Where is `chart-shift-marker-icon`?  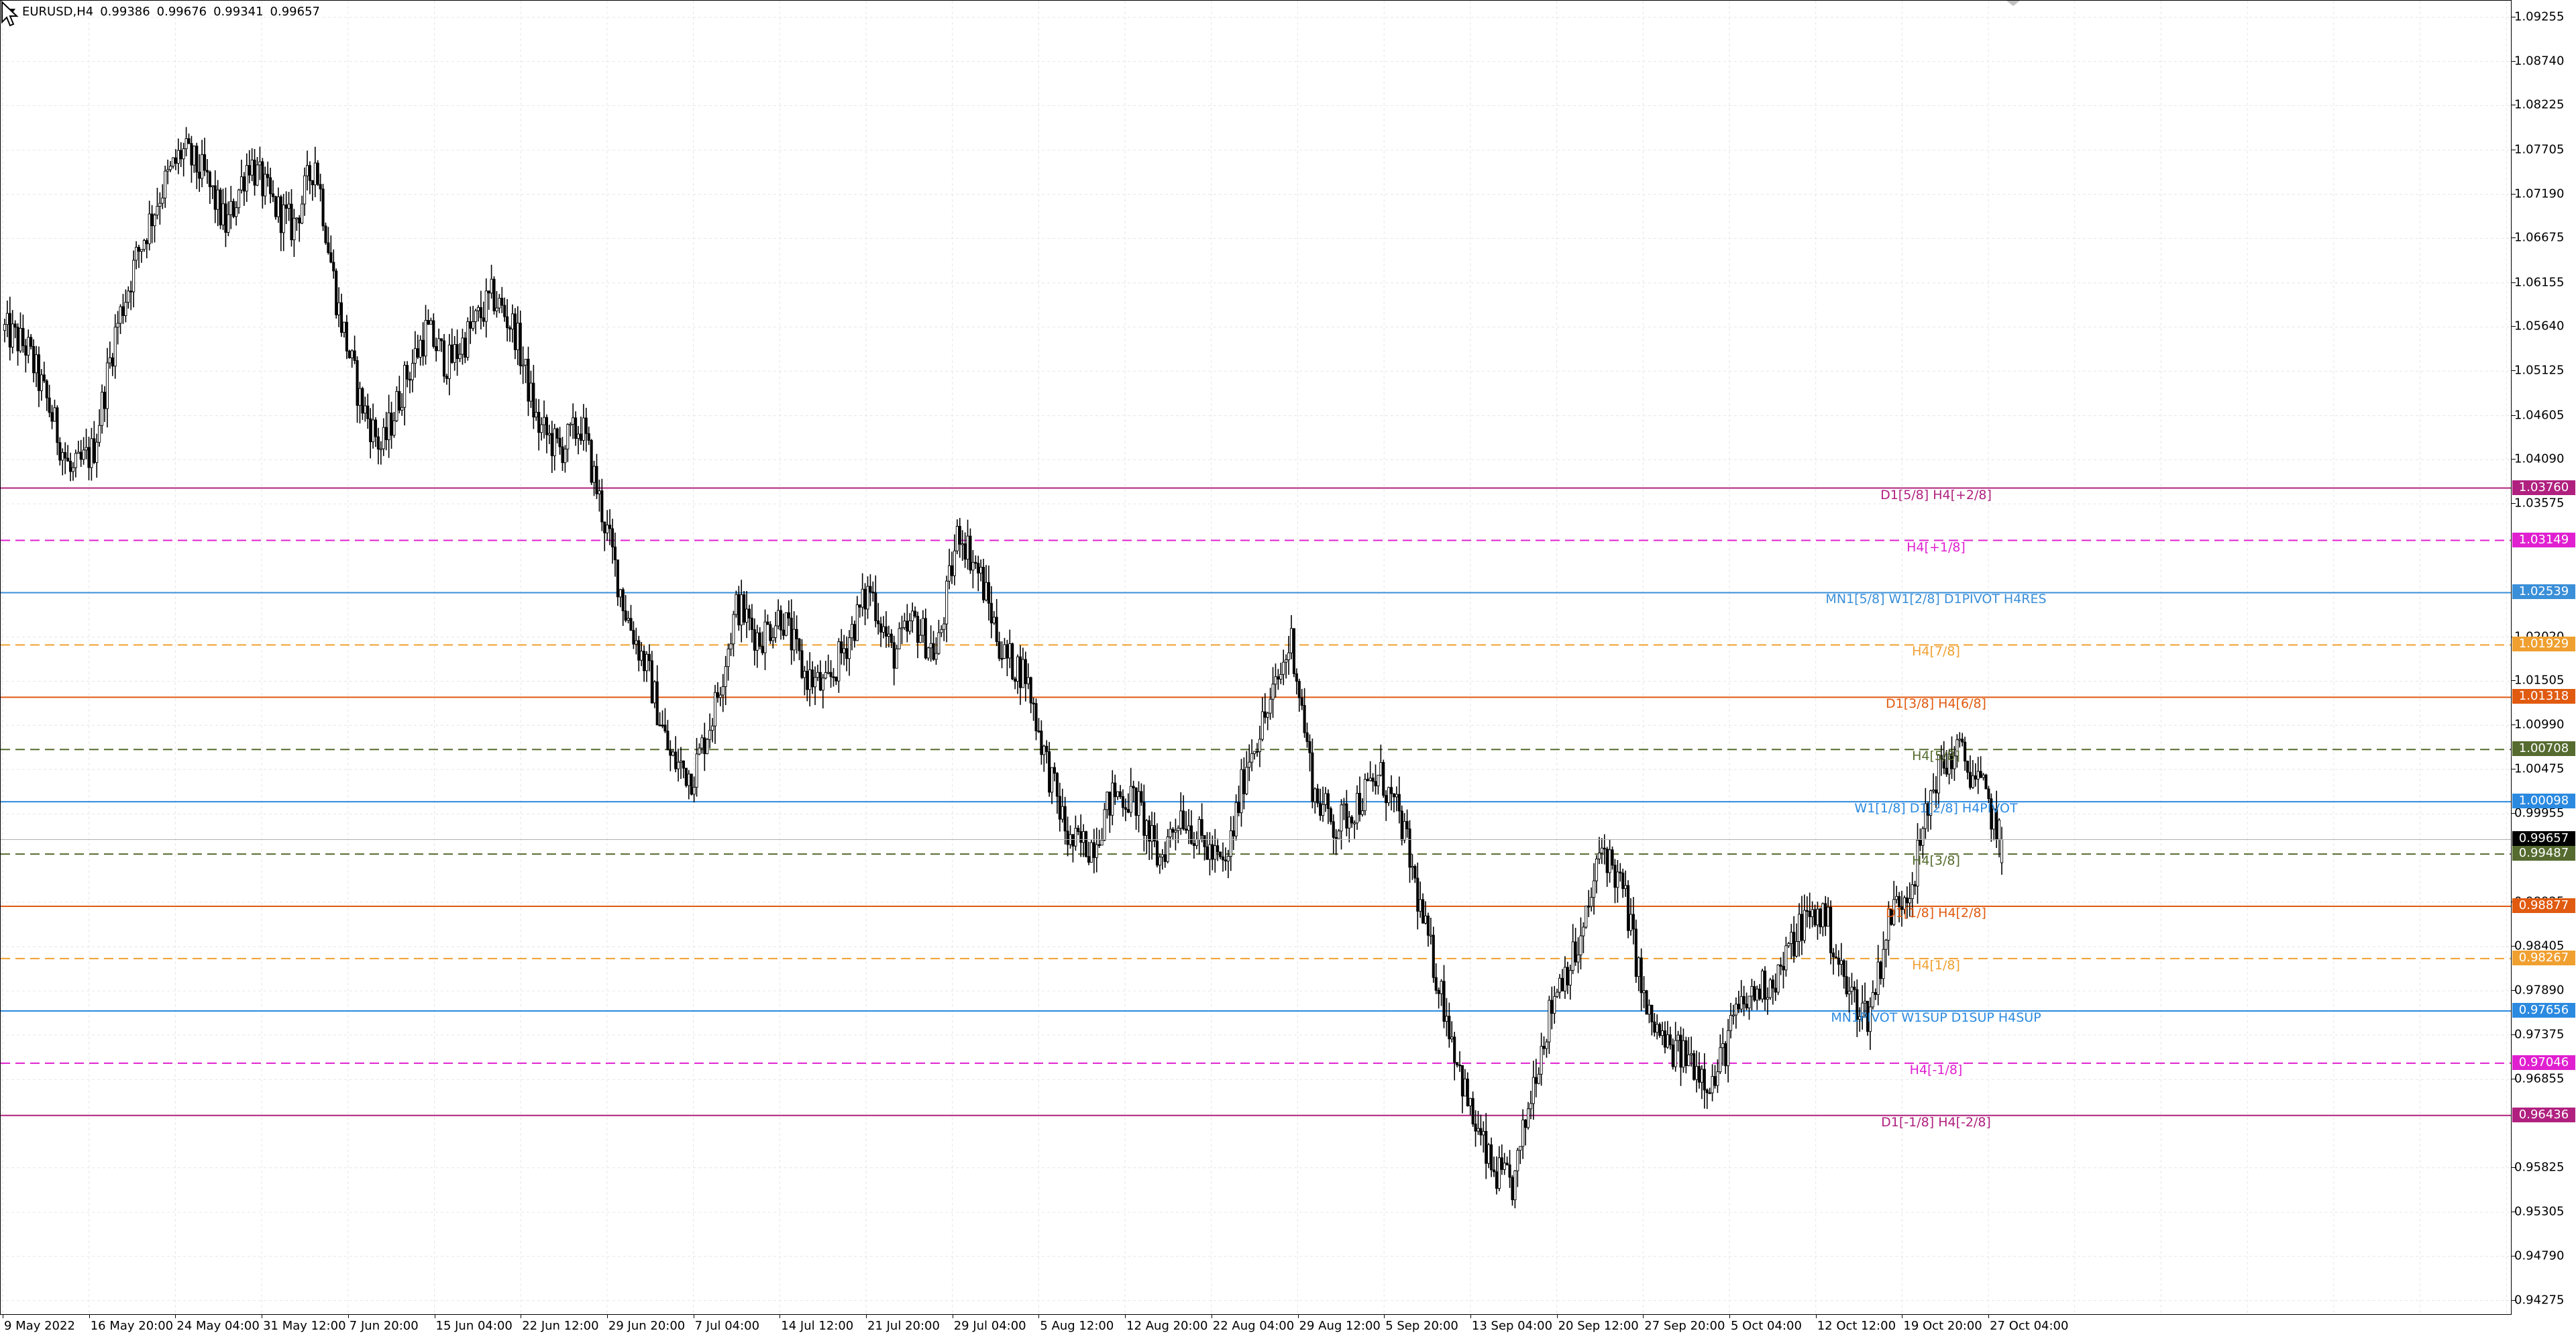 chart-shift-marker-icon is located at coordinates (2013, 3).